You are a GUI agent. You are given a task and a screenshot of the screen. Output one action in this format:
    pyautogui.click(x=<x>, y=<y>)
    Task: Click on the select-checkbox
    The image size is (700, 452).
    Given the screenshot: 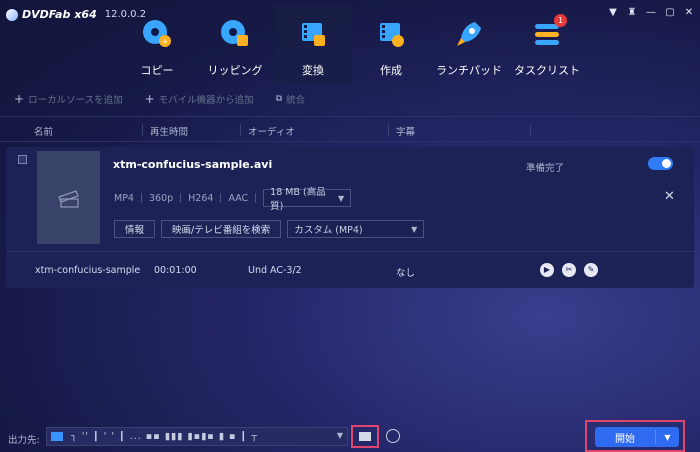 What is the action you would take?
    pyautogui.click(x=22, y=159)
    